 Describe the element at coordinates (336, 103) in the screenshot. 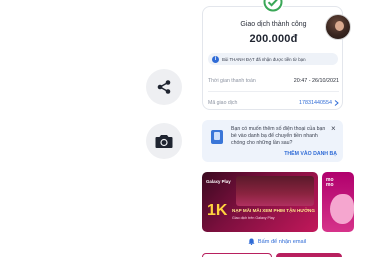

I see `chevron-right-icon` at that location.